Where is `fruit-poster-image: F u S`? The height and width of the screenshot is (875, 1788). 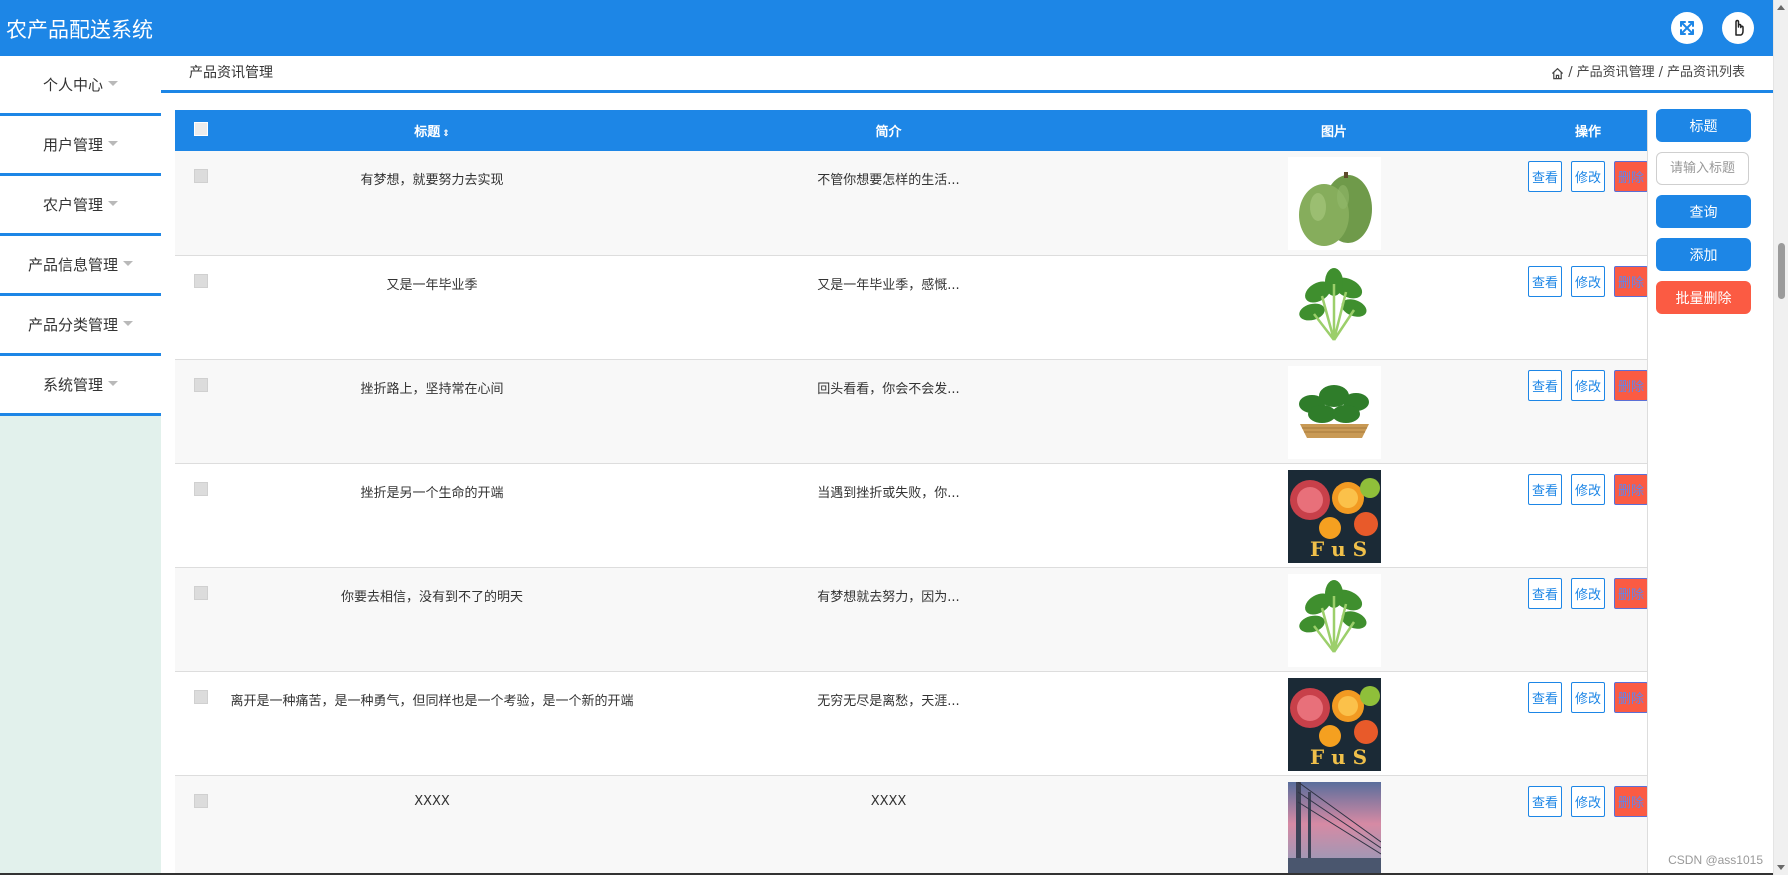
fruit-poster-image: F u S is located at coordinates (1334, 724).